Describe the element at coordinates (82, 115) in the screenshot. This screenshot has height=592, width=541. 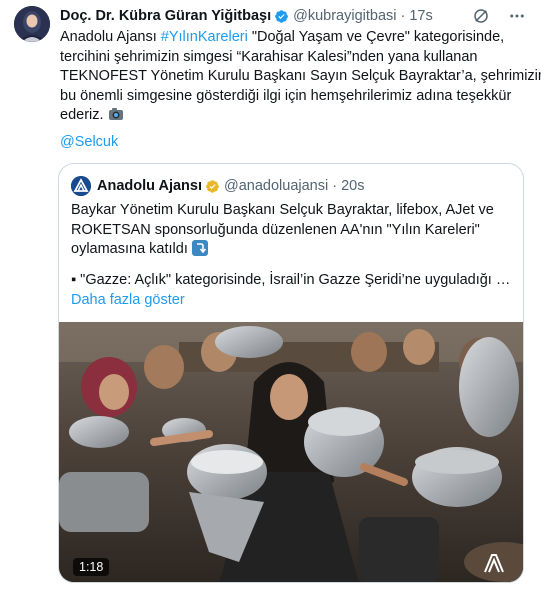
I see `tweet-text-line-5: ederiz.` at that location.